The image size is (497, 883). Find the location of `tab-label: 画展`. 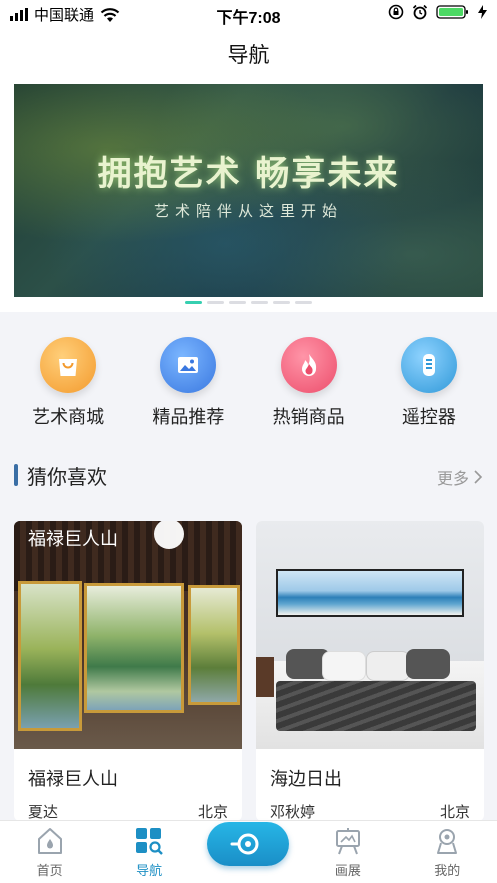

tab-label: 画展 is located at coordinates (347, 871).